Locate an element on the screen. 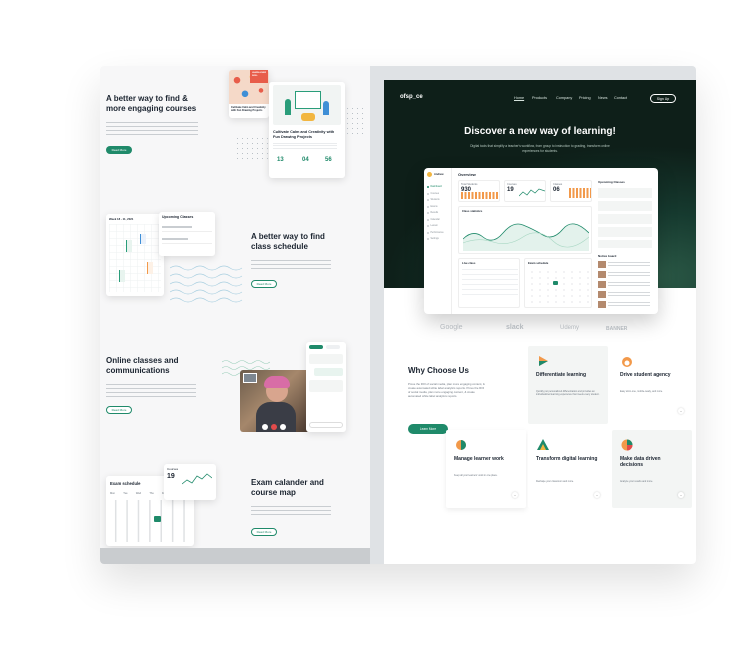  courses-card-title: Courses is located at coordinates (173, 469).